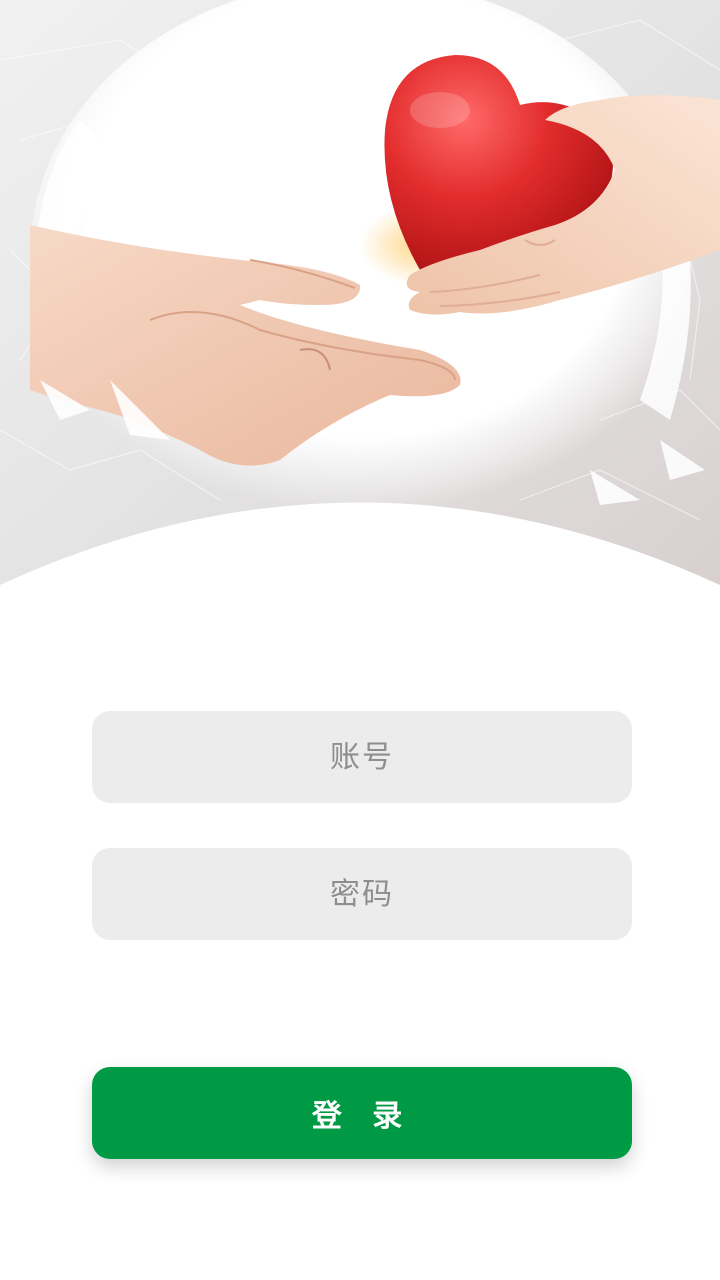  I want to click on account-field, so click(362, 757).